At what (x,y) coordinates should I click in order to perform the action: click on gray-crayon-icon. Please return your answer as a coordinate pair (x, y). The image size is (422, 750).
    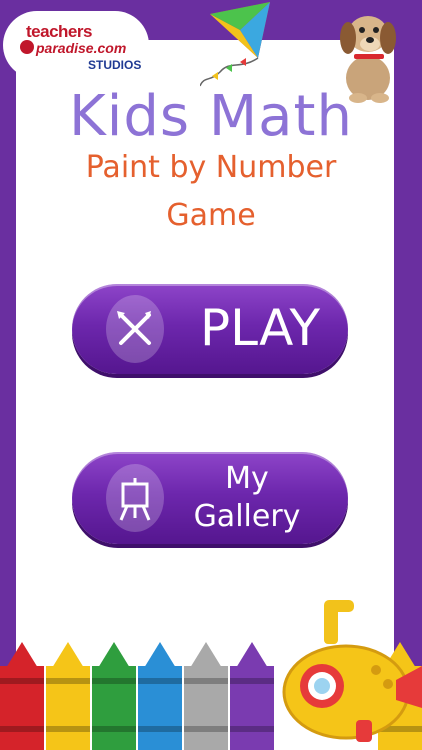
    Looking at the image, I should click on (206, 696).